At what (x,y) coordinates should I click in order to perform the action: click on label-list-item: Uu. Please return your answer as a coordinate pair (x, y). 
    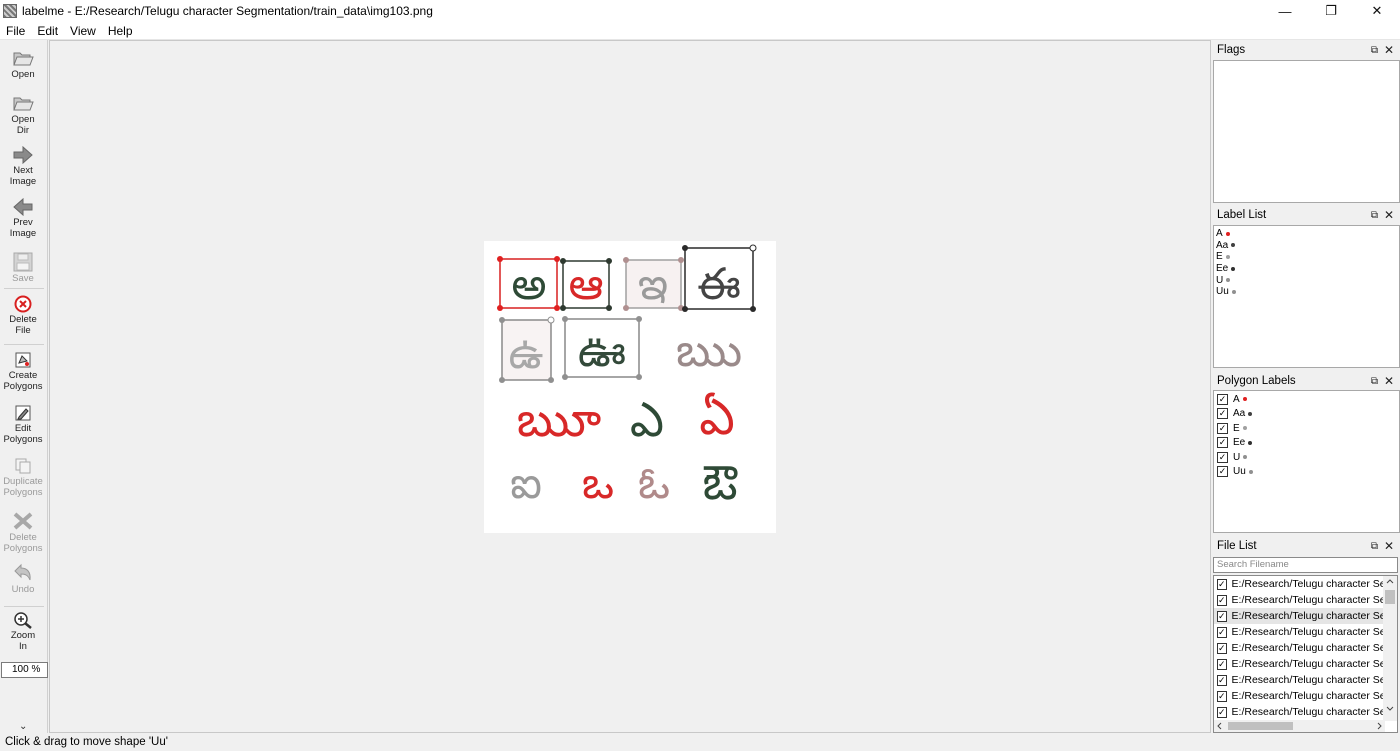
    Looking at the image, I should click on (1306, 292).